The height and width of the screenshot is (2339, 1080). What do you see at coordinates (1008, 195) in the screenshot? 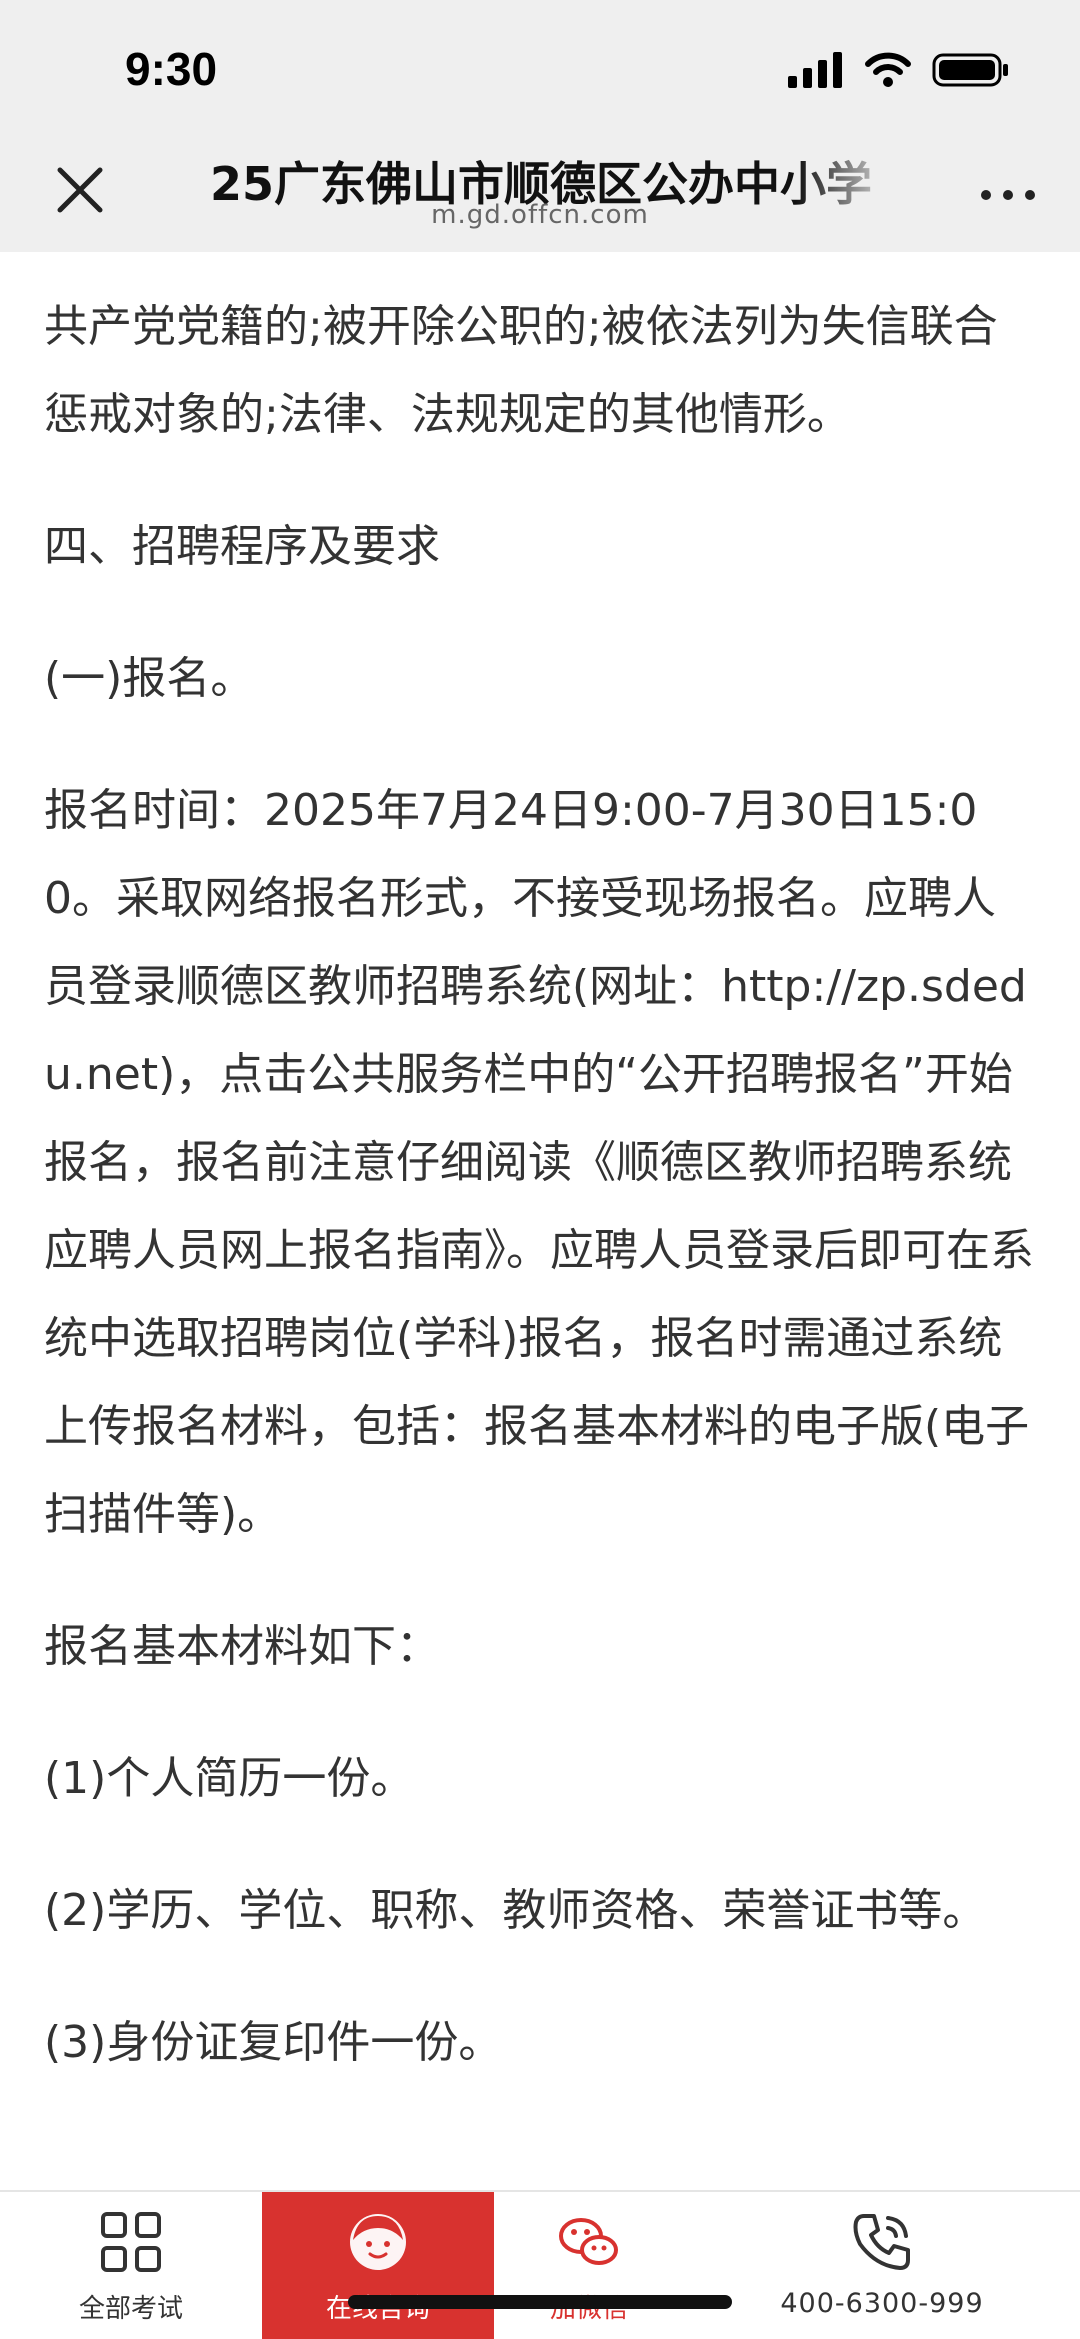
I see `more-dots-icon` at bounding box center [1008, 195].